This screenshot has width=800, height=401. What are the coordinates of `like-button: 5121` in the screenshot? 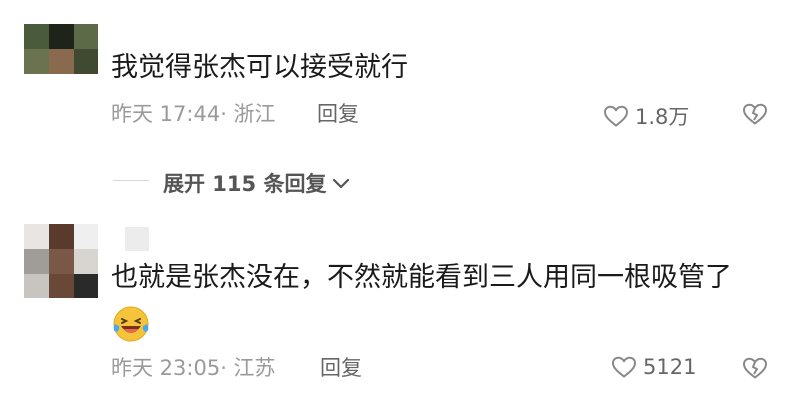 It's located at (653, 367).